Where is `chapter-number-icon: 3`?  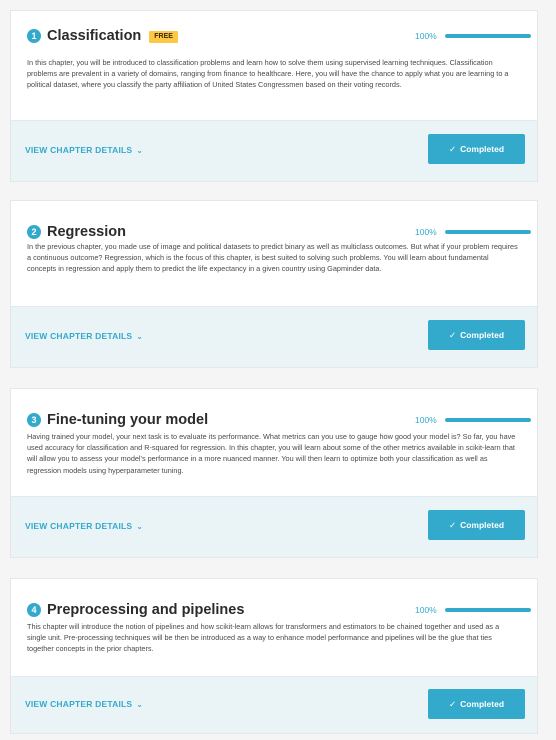 chapter-number-icon: 3 is located at coordinates (34, 420).